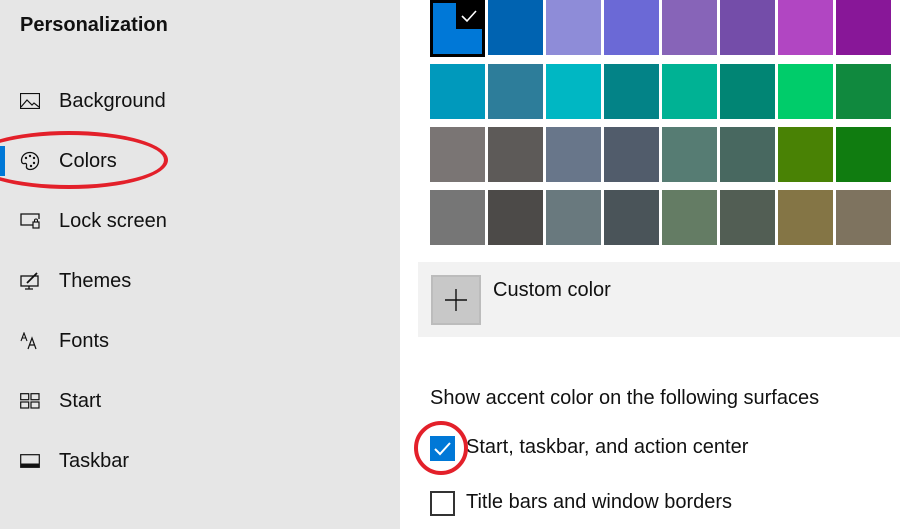 The width and height of the screenshot is (900, 529). I want to click on checkbox-start-taskbar: Start, taskbar, and action center, so click(610, 451).